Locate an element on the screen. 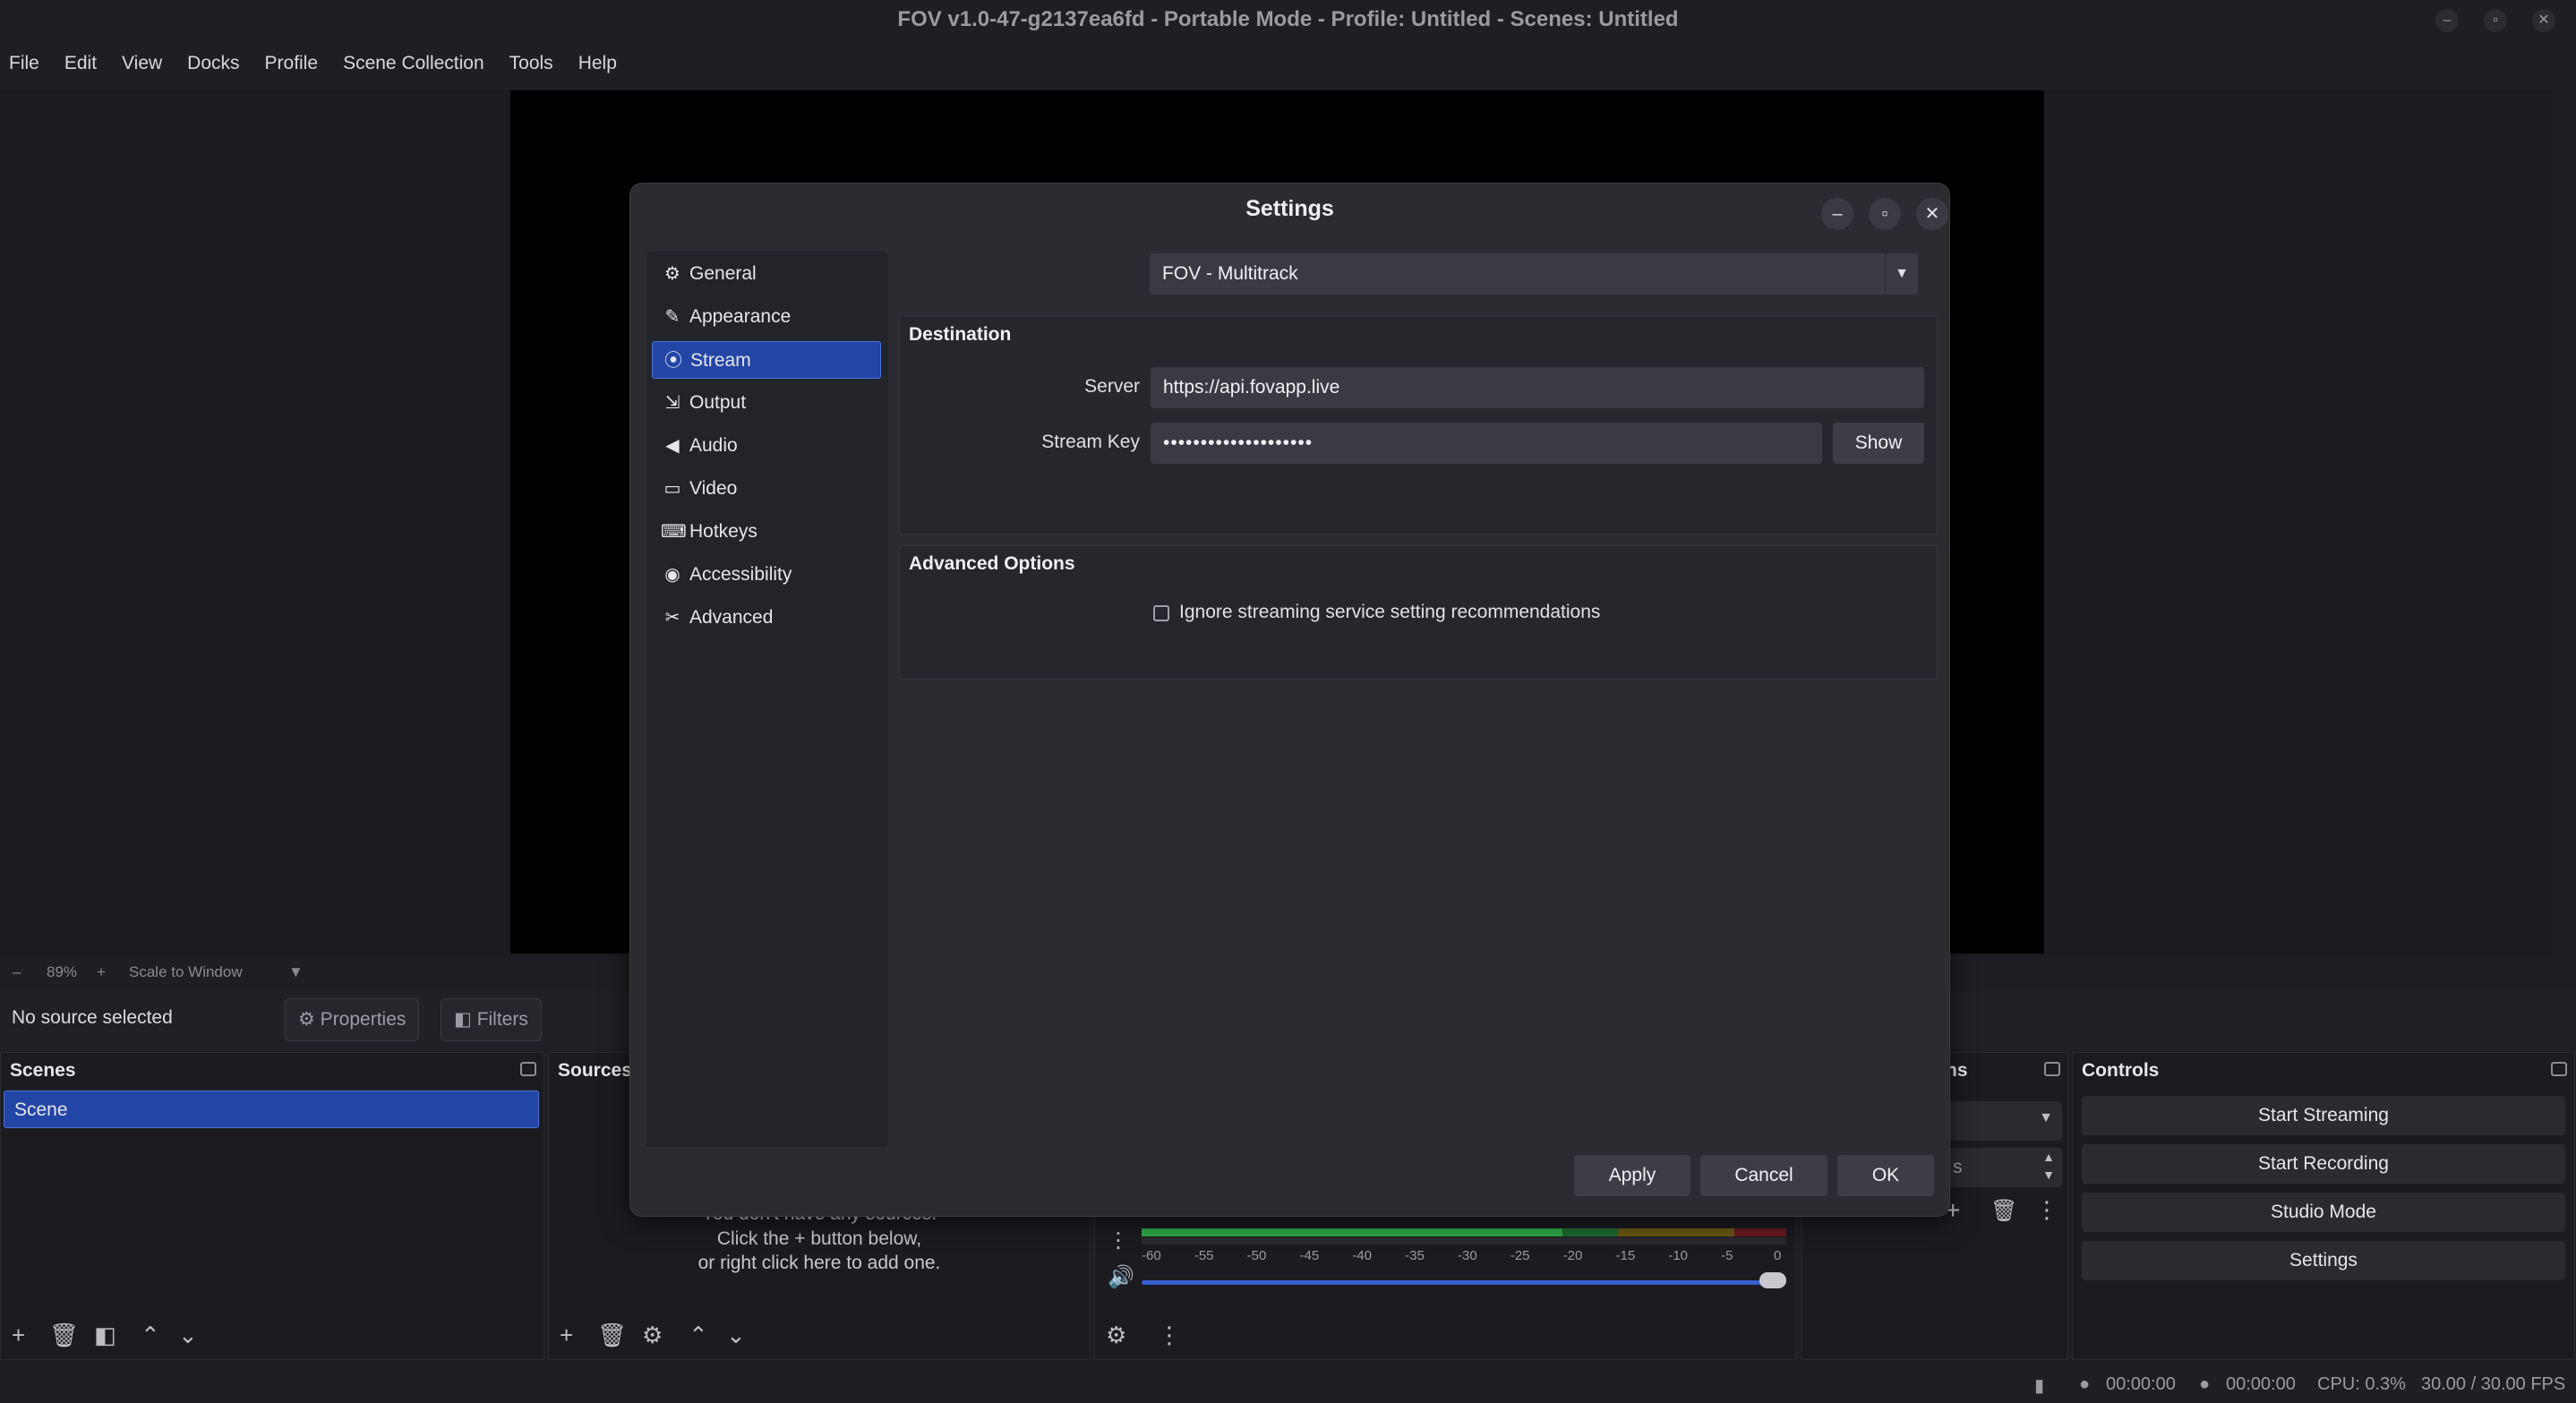 This screenshot has height=1403, width=2576. stream-key-input: •••••••••••••••••••• is located at coordinates (1487, 443).